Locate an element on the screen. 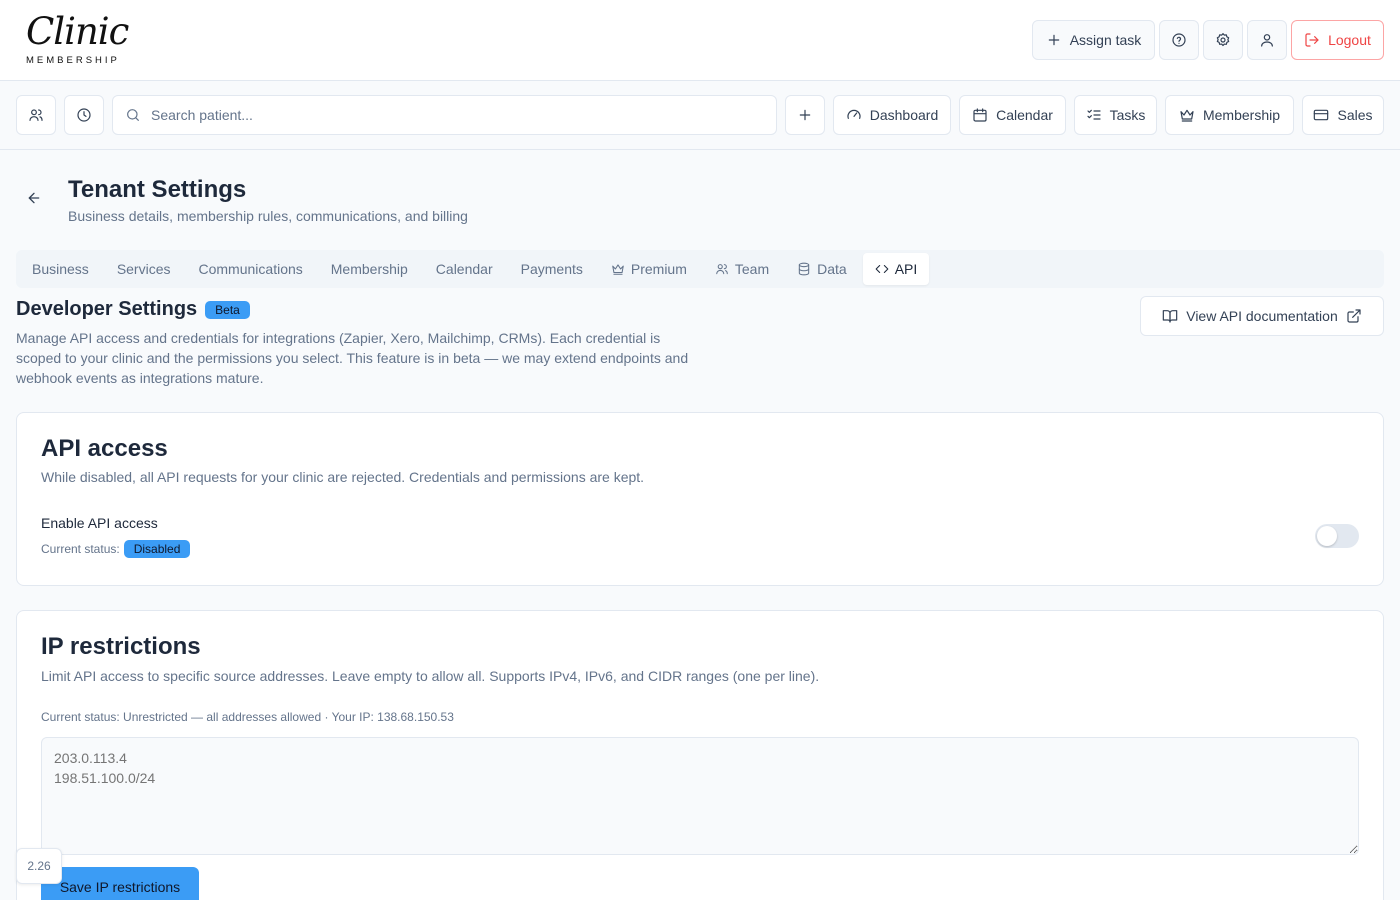 Image resolution: width=1400 pixels, height=900 pixels. settings-button is located at coordinates (1223, 40).